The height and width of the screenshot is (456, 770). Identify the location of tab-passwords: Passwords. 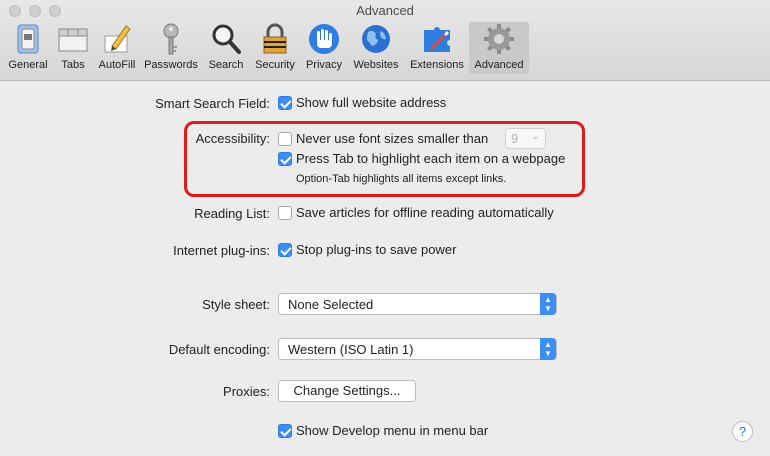
(171, 48).